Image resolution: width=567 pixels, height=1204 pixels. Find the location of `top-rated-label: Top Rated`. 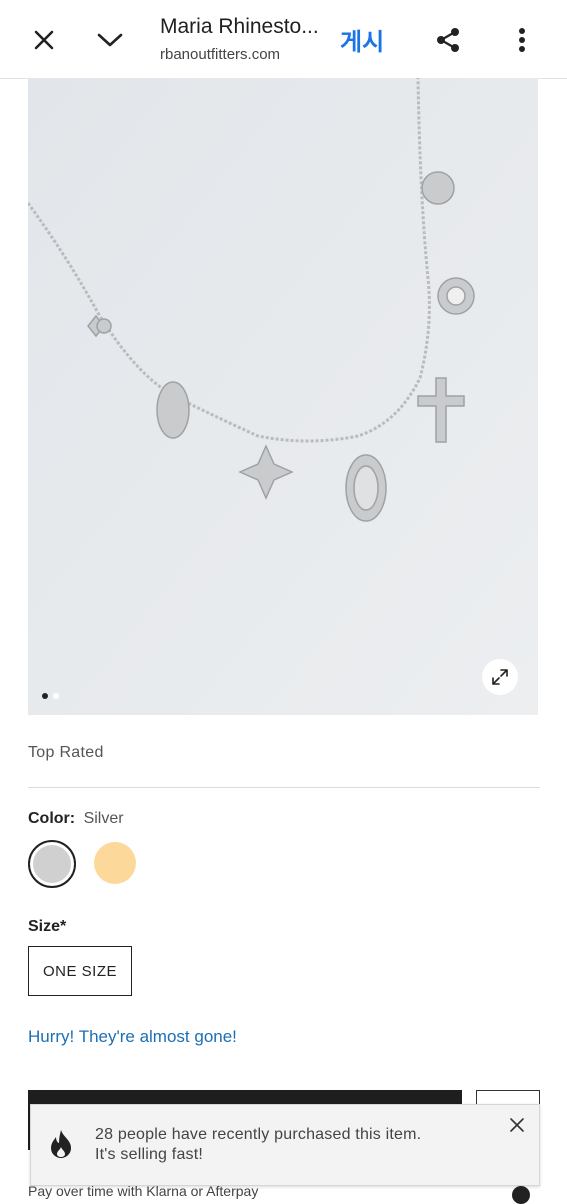

top-rated-label: Top Rated is located at coordinates (66, 752).